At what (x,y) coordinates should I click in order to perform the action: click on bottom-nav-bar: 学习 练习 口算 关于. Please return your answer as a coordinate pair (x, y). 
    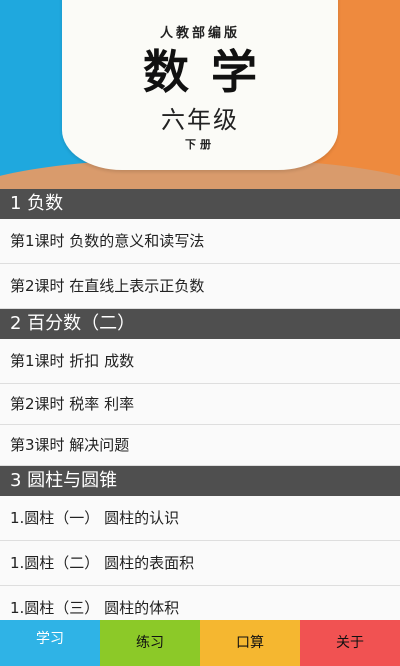
    Looking at the image, I should click on (200, 643).